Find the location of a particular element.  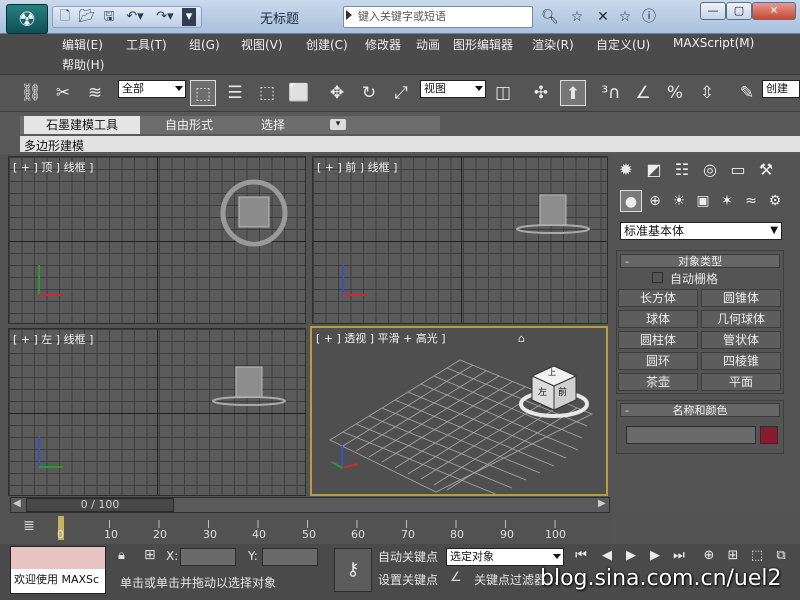

search-input: 键入关键字或短语 is located at coordinates (438, 17).